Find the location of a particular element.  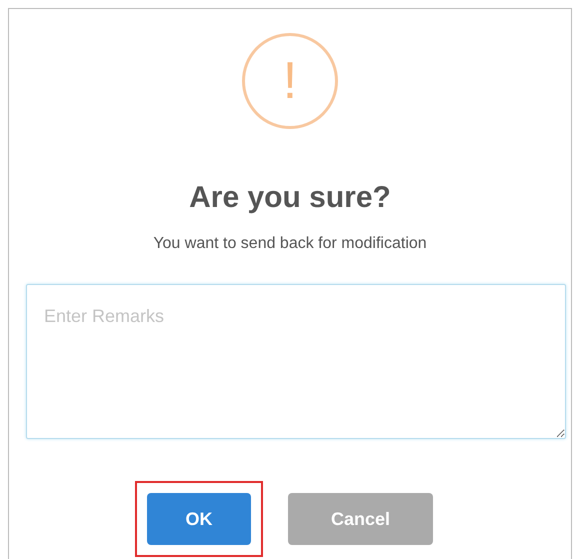

warning-icon: ! is located at coordinates (290, 81).